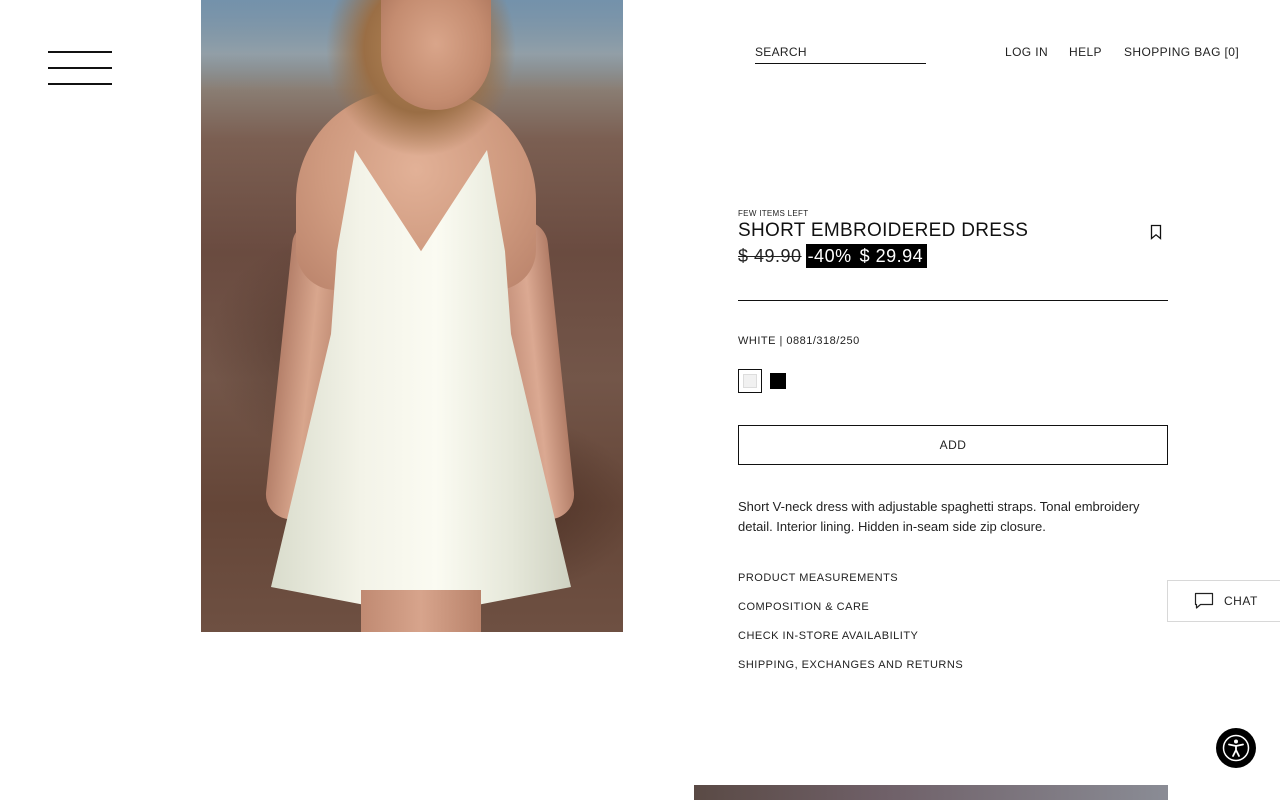 The width and height of the screenshot is (1280, 800). What do you see at coordinates (1026, 52) in the screenshot?
I see `login-link: LOG IN` at bounding box center [1026, 52].